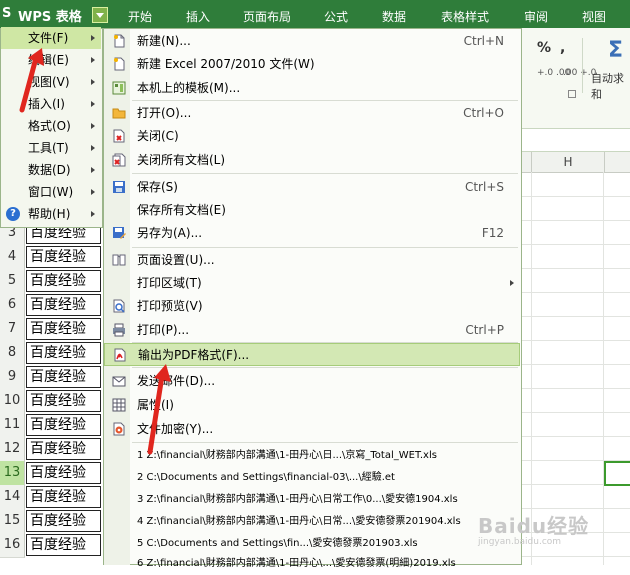 The image size is (630, 575). I want to click on menu-insert: 插入(I), so click(51, 104).